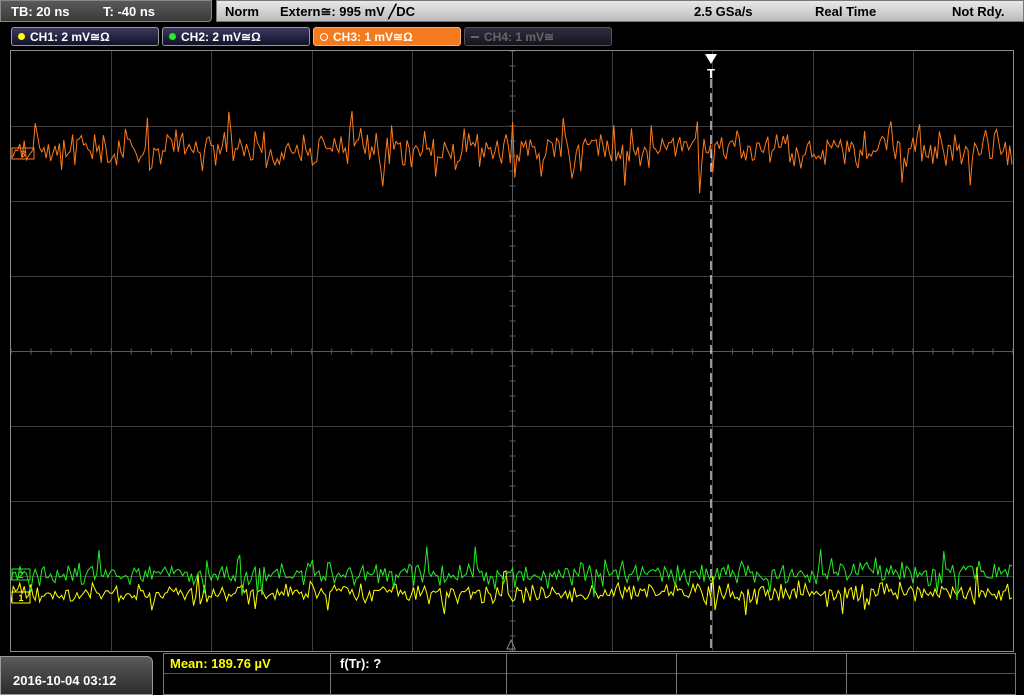 This screenshot has height=695, width=1024. I want to click on channel-1-label: CH1: 2 mV≅Ω, so click(70, 36).